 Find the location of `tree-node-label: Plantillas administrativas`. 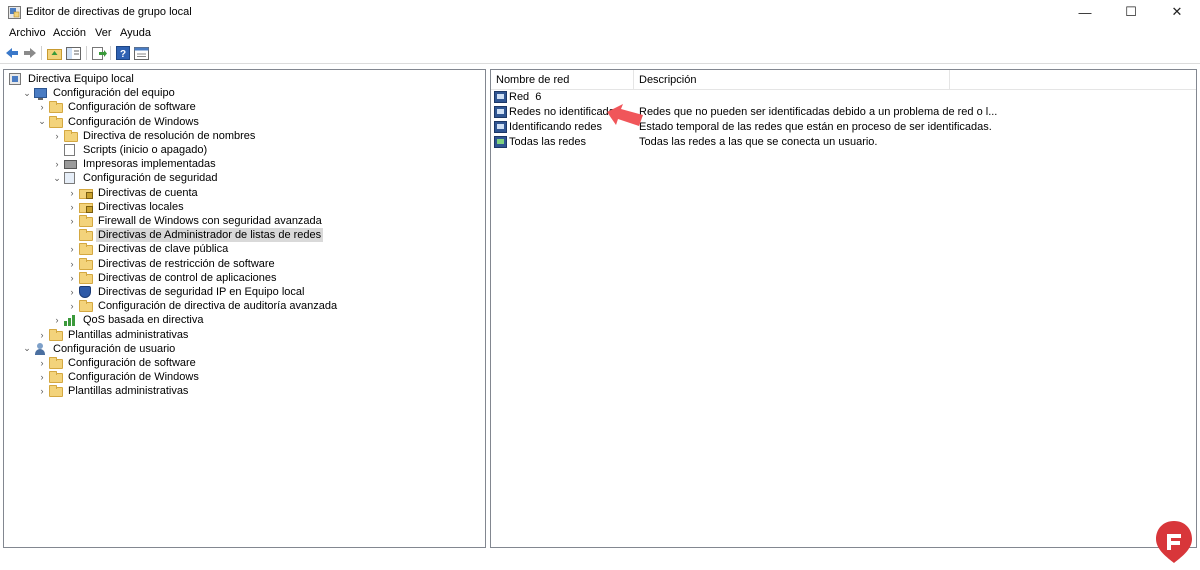

tree-node-label: Plantillas administrativas is located at coordinates (128, 391).